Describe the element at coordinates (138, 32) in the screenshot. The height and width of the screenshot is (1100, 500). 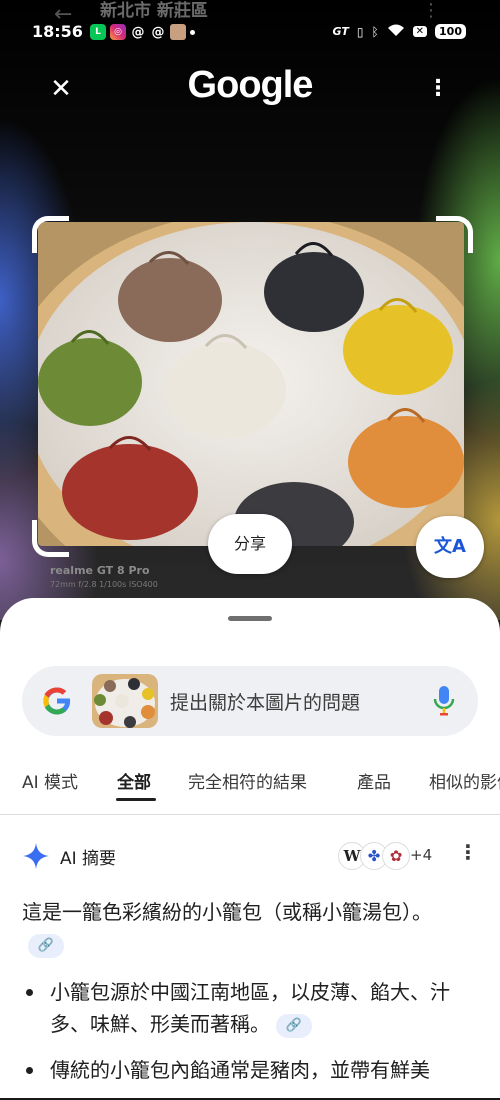
I see `threads-app-icon: @` at that location.